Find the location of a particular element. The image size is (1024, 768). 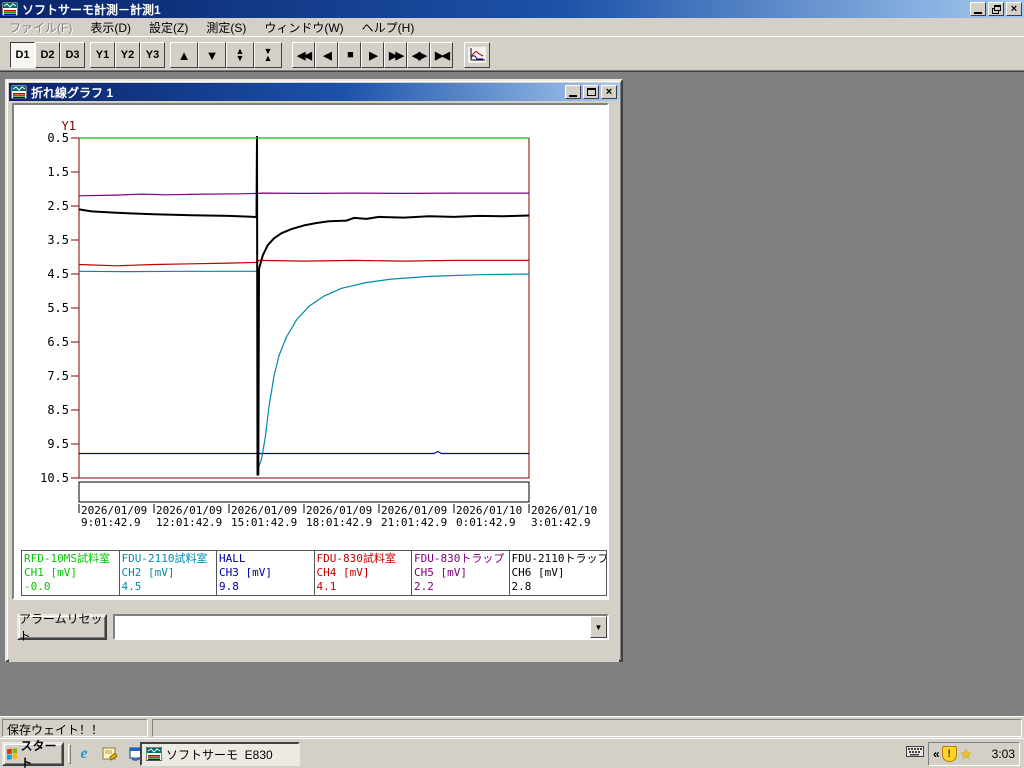

series-ch5 is located at coordinates (303, 194).